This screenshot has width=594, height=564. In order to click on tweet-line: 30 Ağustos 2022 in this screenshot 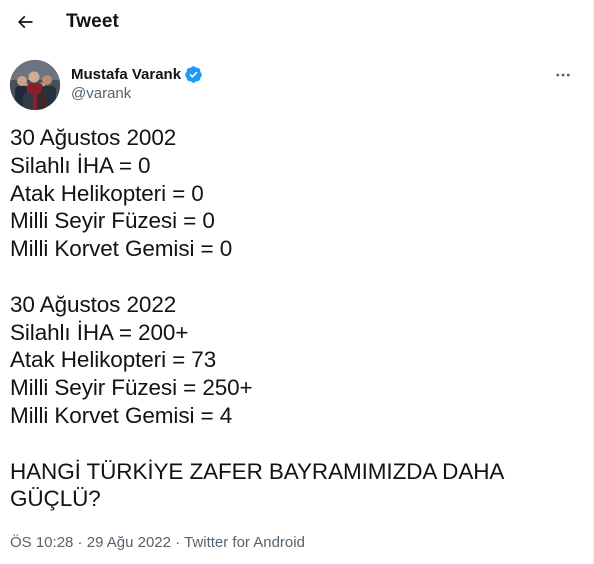, I will do `click(93, 304)`.